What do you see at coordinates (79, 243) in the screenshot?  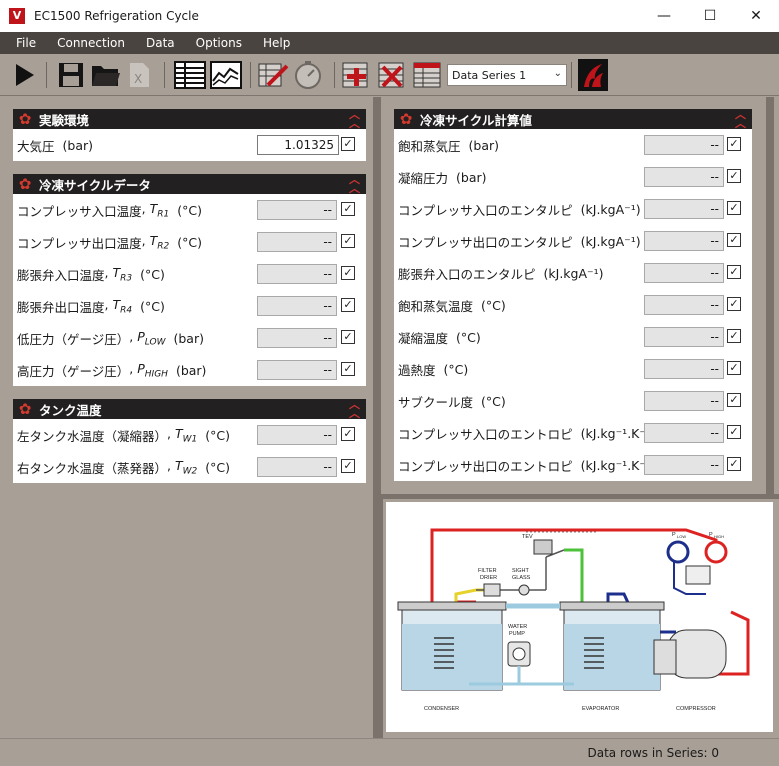 I see `row-label: コンプレッサ出口温度` at bounding box center [79, 243].